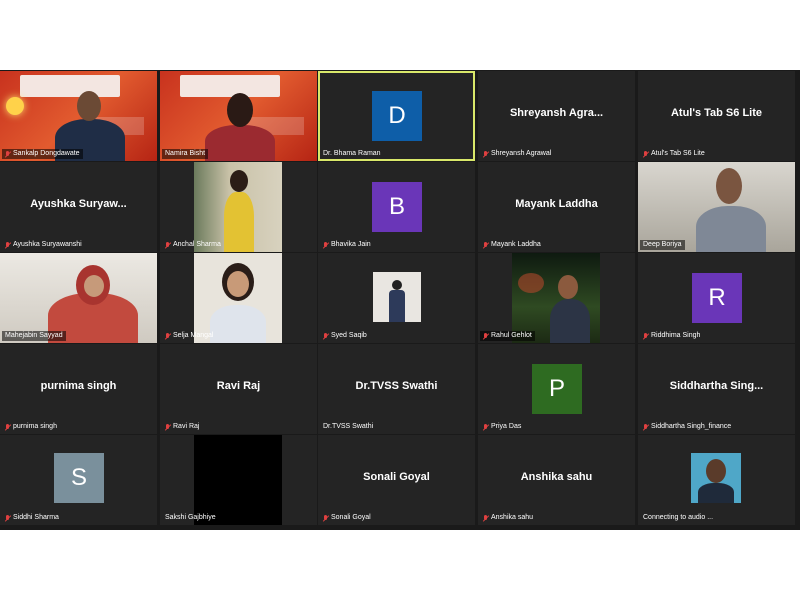 The height and width of the screenshot is (600, 800). What do you see at coordinates (512, 245) in the screenshot?
I see `participant-label: Mayank Laddha` at bounding box center [512, 245].